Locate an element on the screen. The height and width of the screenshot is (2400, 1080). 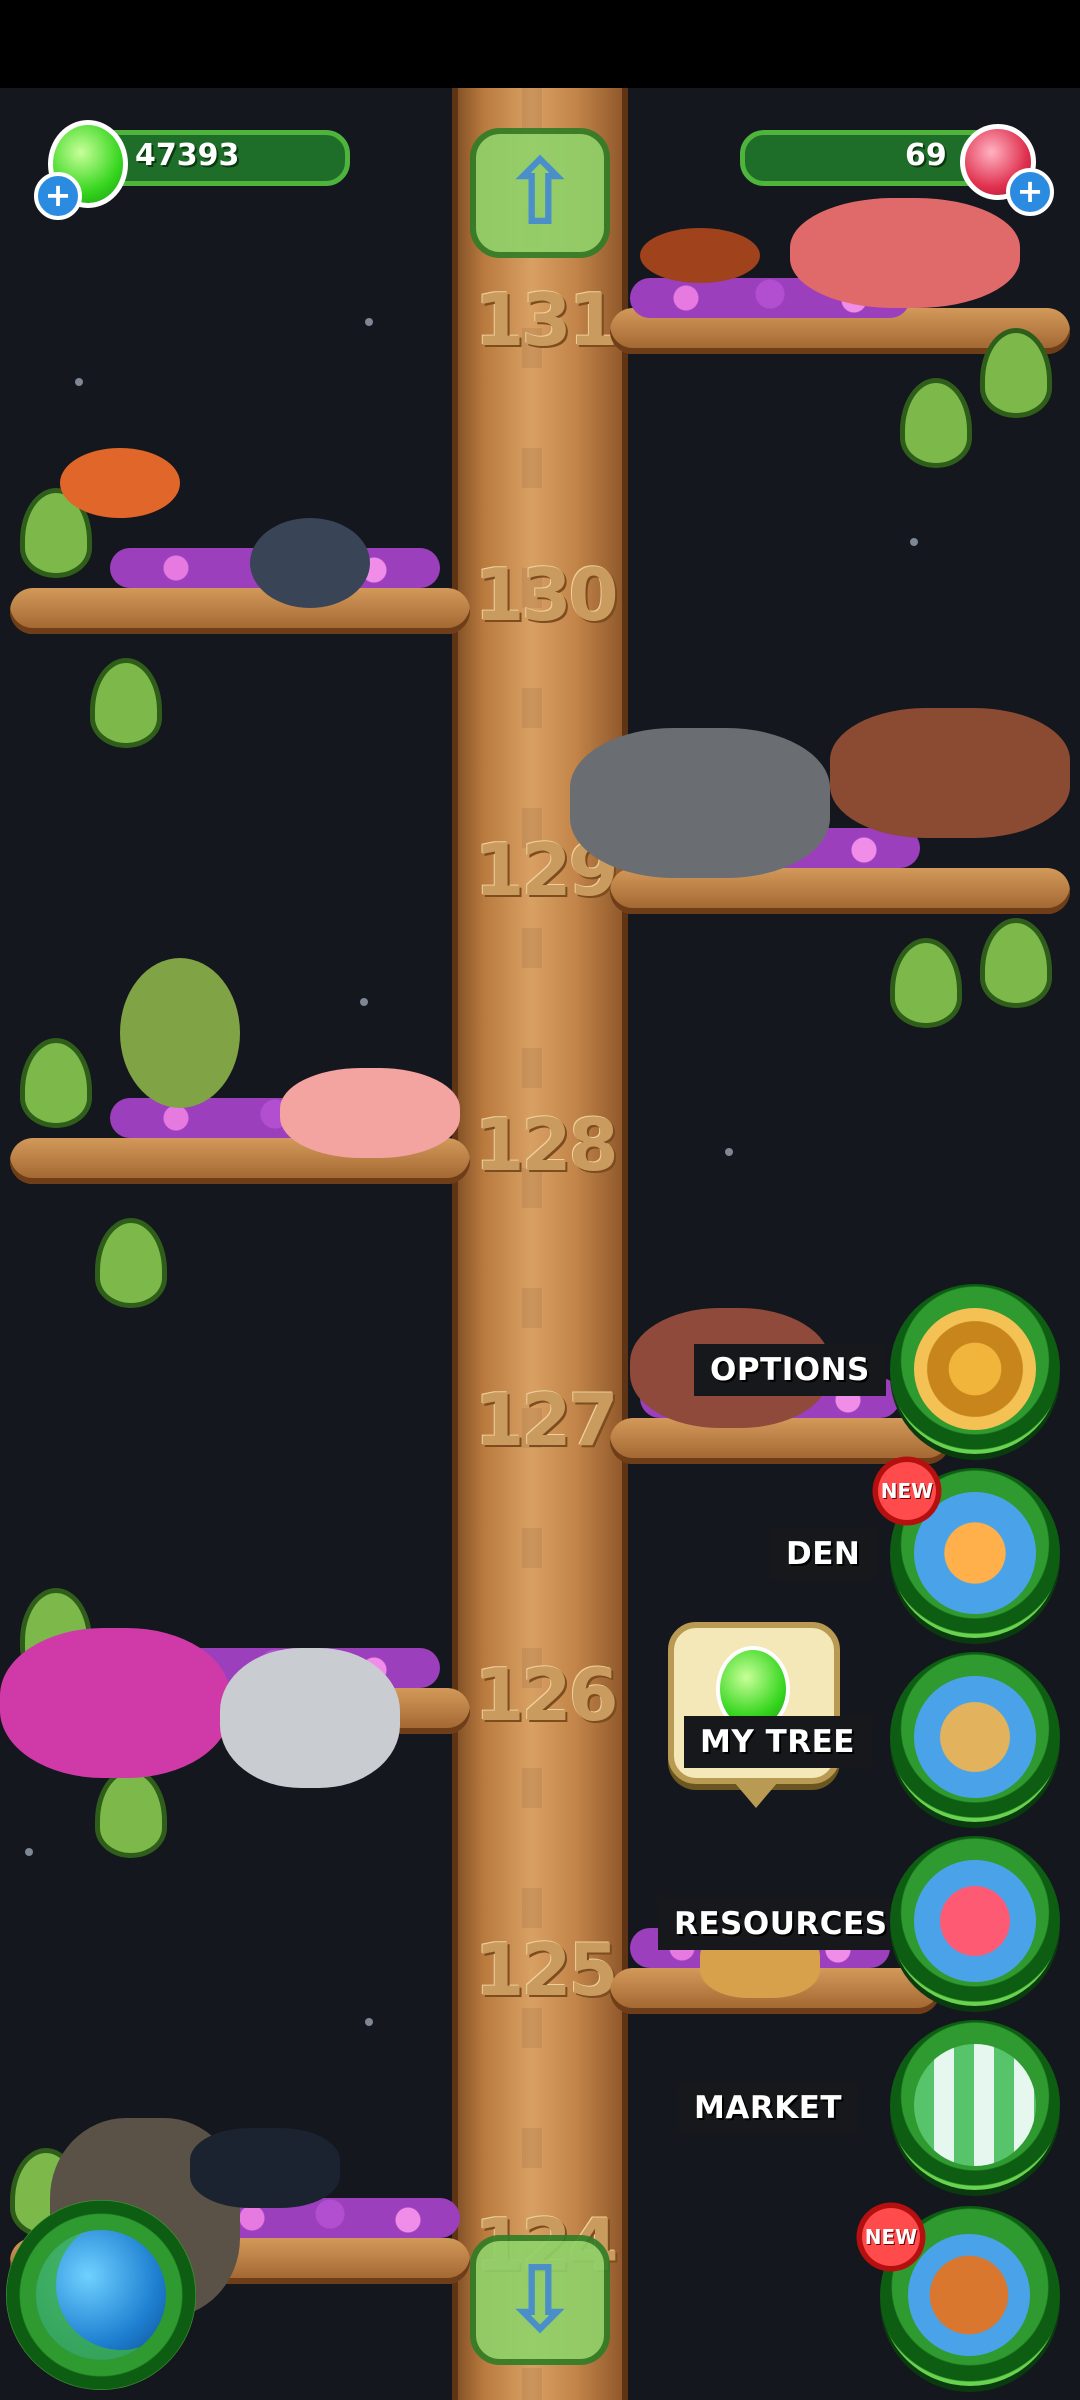
creature-moth is located at coordinates (700, 255).